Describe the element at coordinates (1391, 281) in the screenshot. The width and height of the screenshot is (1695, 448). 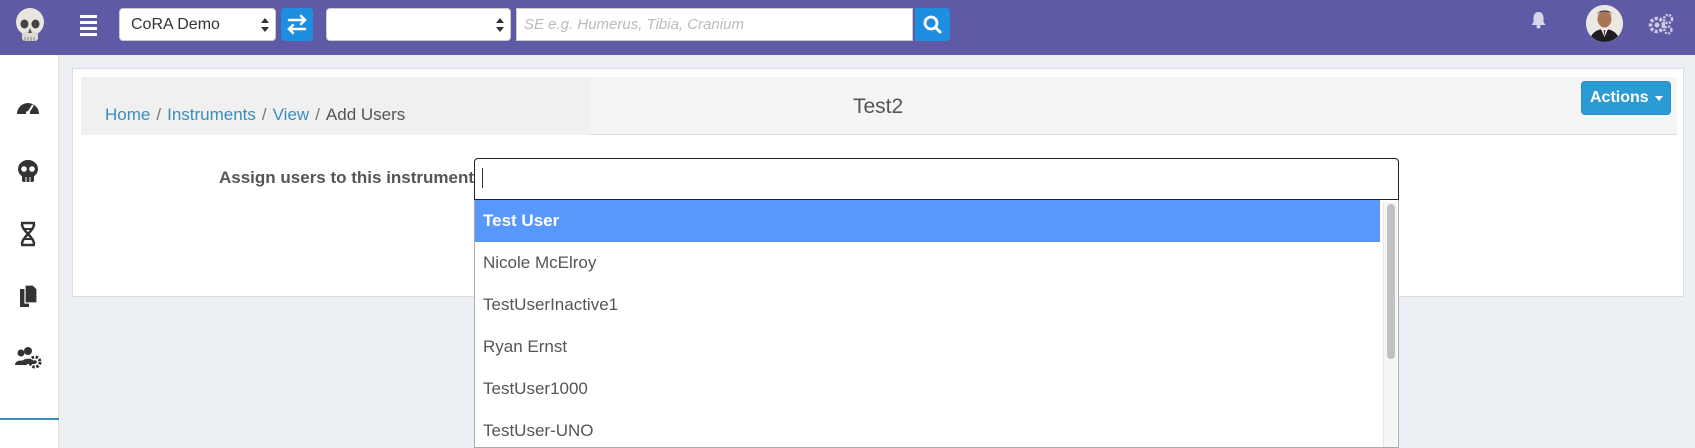
I see `scrollbar-thumb` at that location.